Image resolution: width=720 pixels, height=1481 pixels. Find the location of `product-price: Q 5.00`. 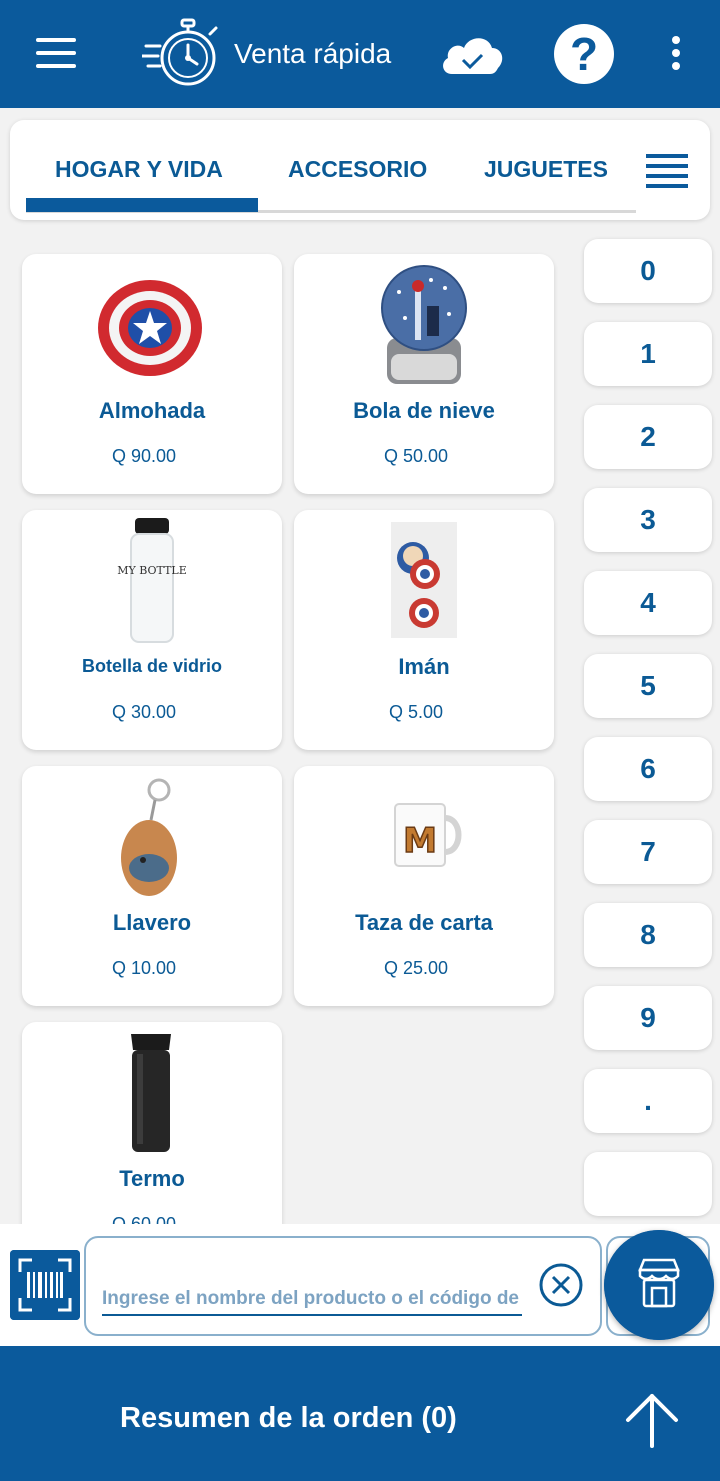

product-price: Q 5.00 is located at coordinates (416, 712).